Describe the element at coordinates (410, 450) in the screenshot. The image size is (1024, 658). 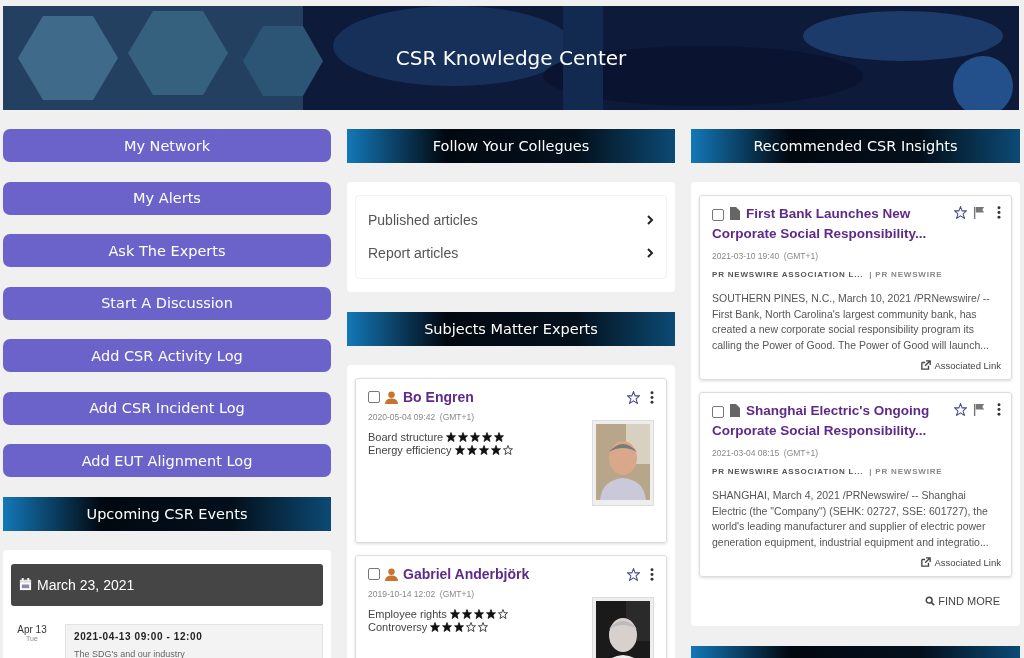
I see `rating-label: Energy efficiency` at that location.